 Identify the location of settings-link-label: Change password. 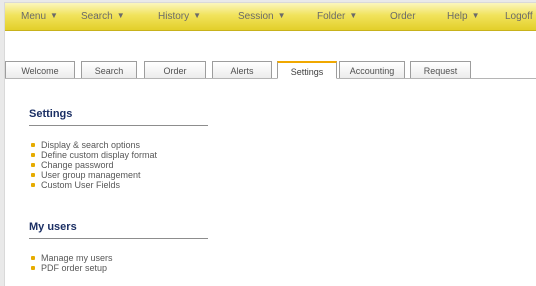
(77, 165).